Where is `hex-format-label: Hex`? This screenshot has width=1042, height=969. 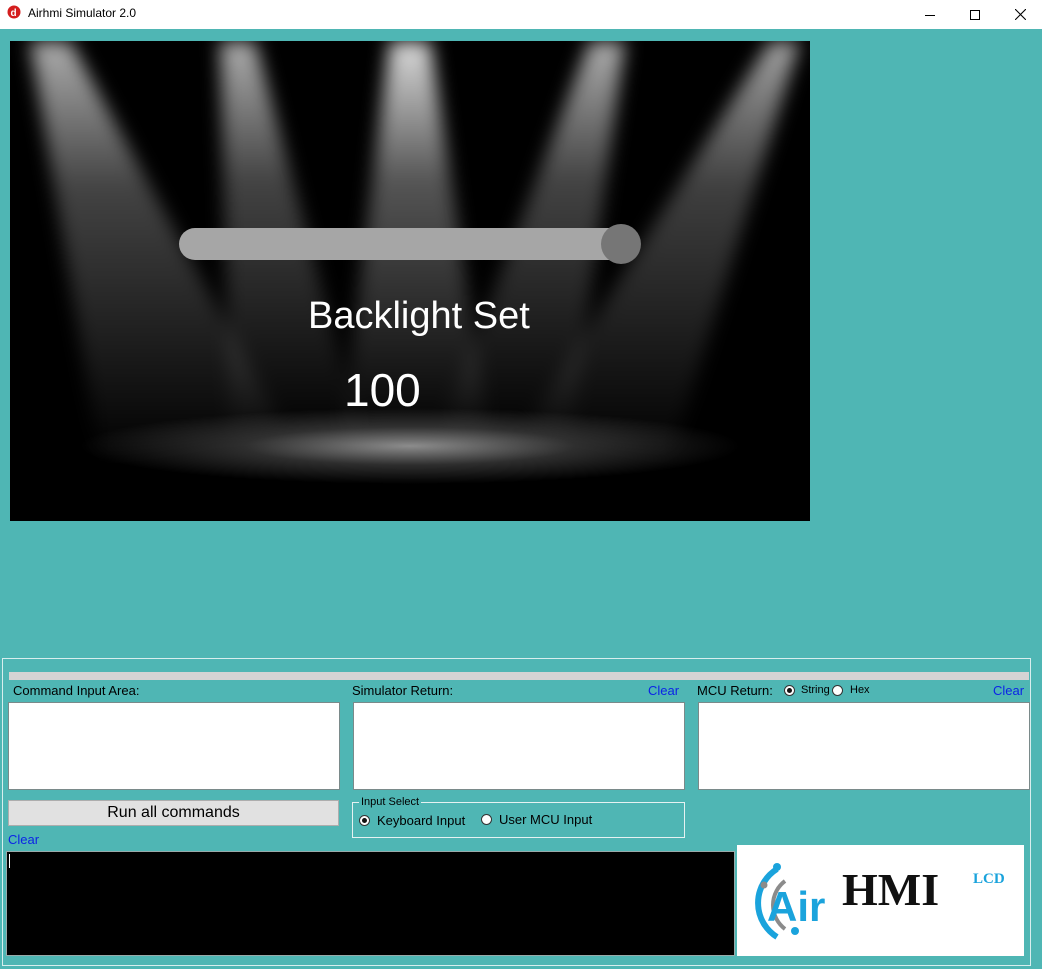
hex-format-label: Hex is located at coordinates (860, 690).